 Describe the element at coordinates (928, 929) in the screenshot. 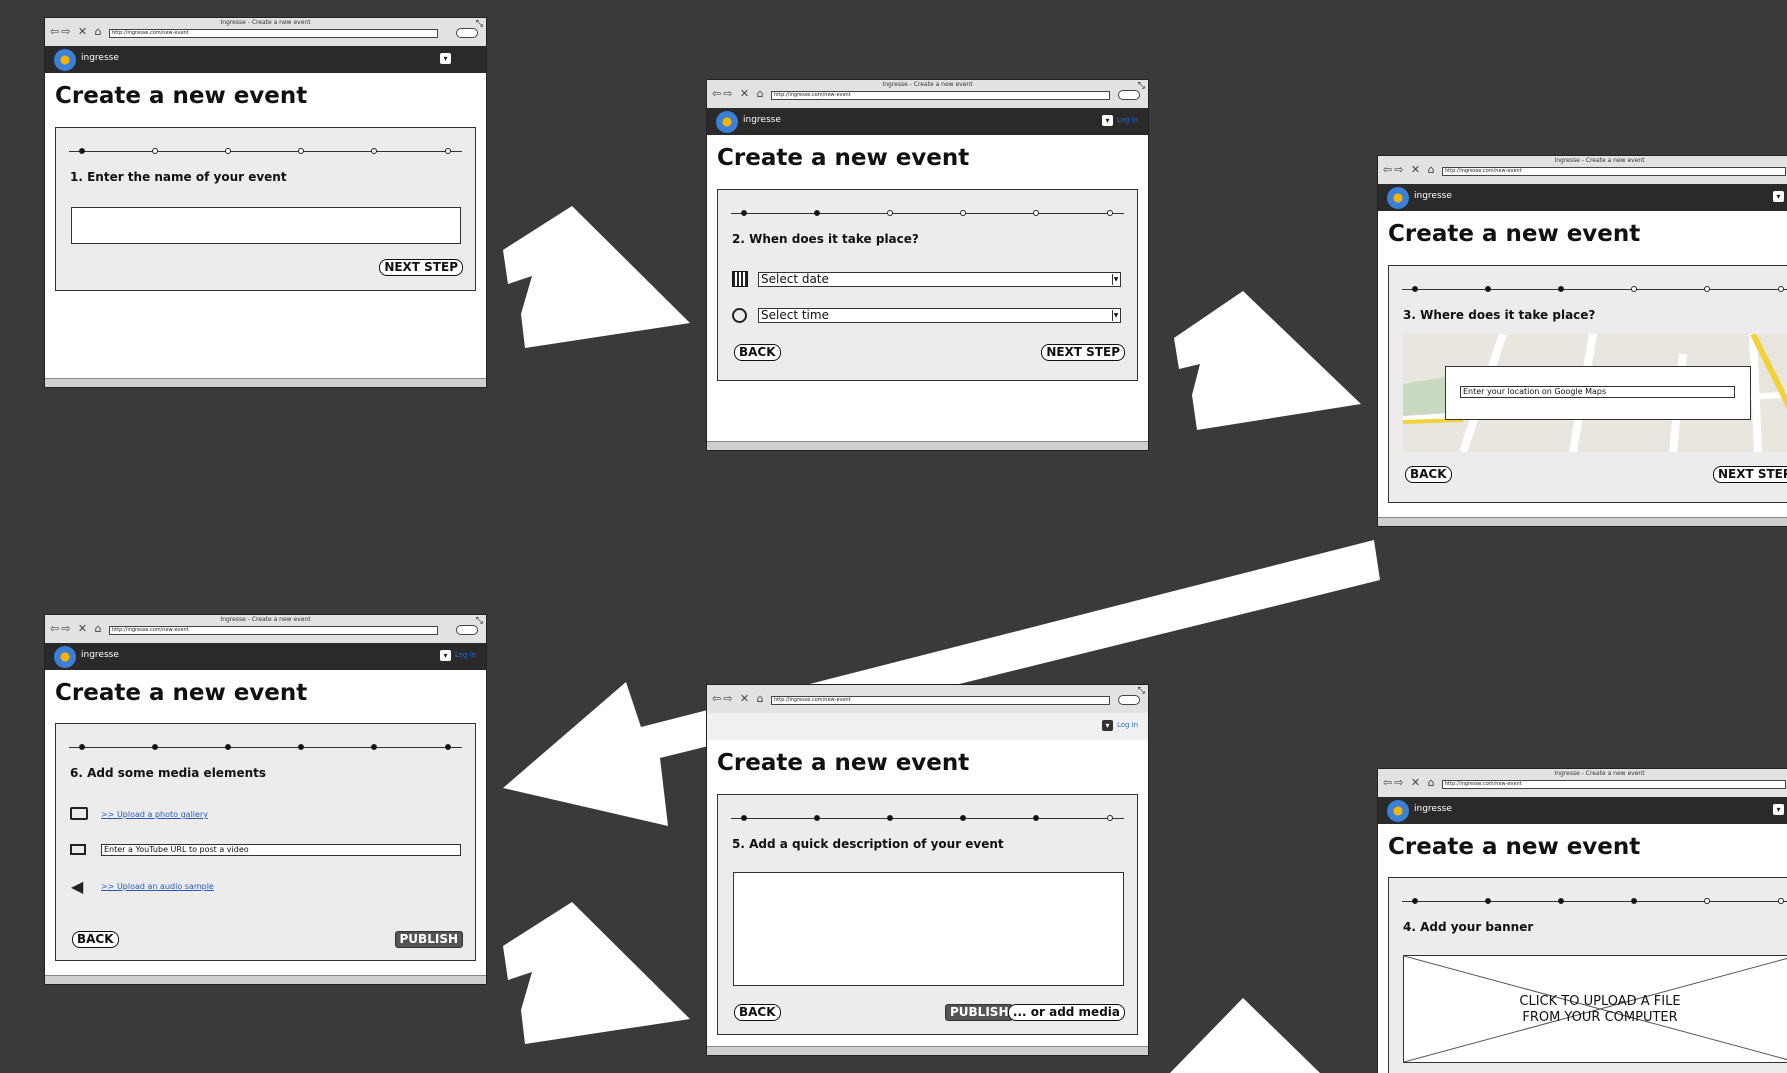

I see `description-textarea` at that location.